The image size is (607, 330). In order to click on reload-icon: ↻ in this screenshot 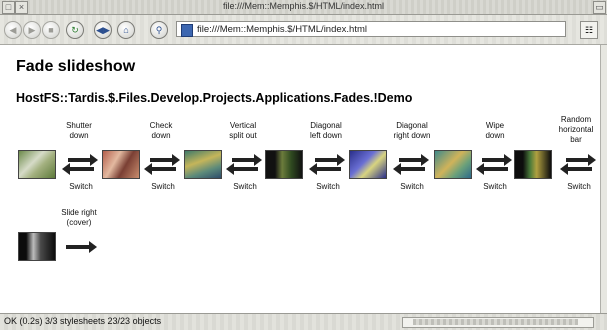, I will do `click(75, 30)`.